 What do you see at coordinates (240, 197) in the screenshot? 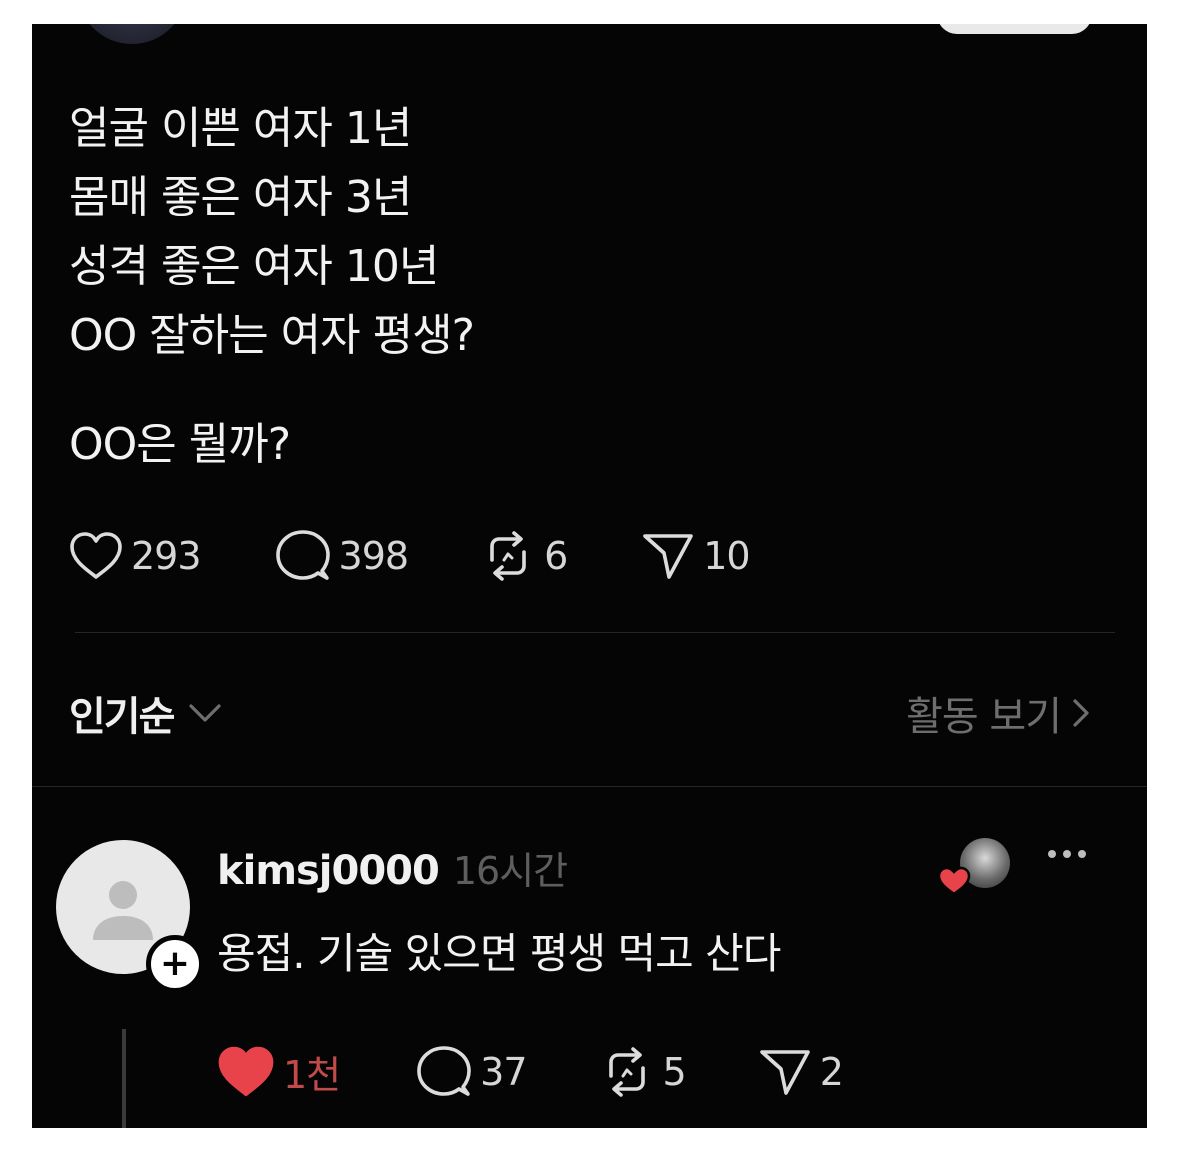
I see `post-line: 몸매 좋은 여자 3년` at bounding box center [240, 197].